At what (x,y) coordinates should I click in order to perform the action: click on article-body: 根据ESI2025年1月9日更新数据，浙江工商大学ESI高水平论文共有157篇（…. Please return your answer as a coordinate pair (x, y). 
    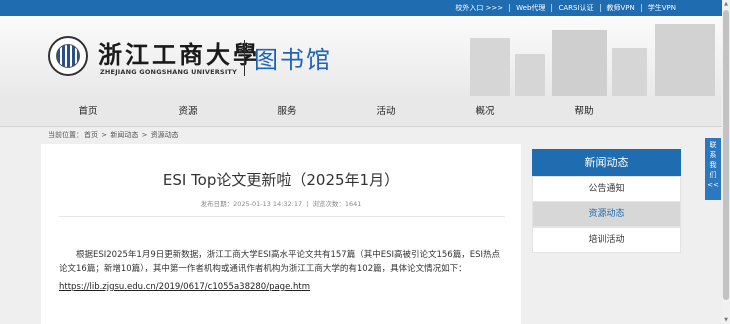
    Looking at the image, I should click on (279, 262).